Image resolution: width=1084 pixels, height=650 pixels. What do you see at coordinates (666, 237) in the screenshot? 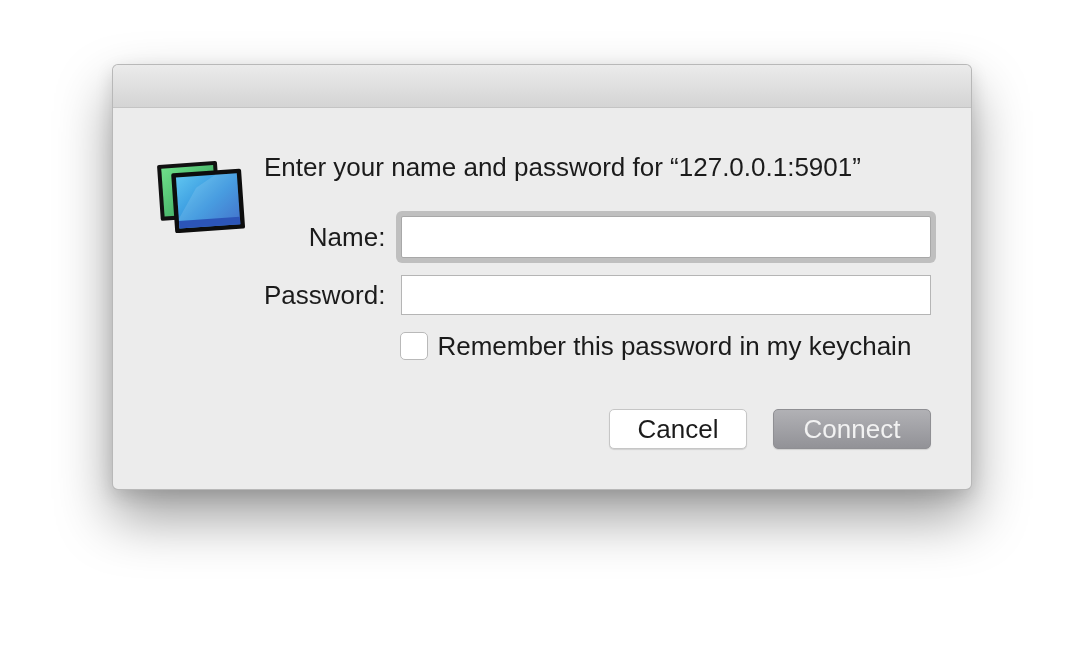
I see `name-field` at bounding box center [666, 237].